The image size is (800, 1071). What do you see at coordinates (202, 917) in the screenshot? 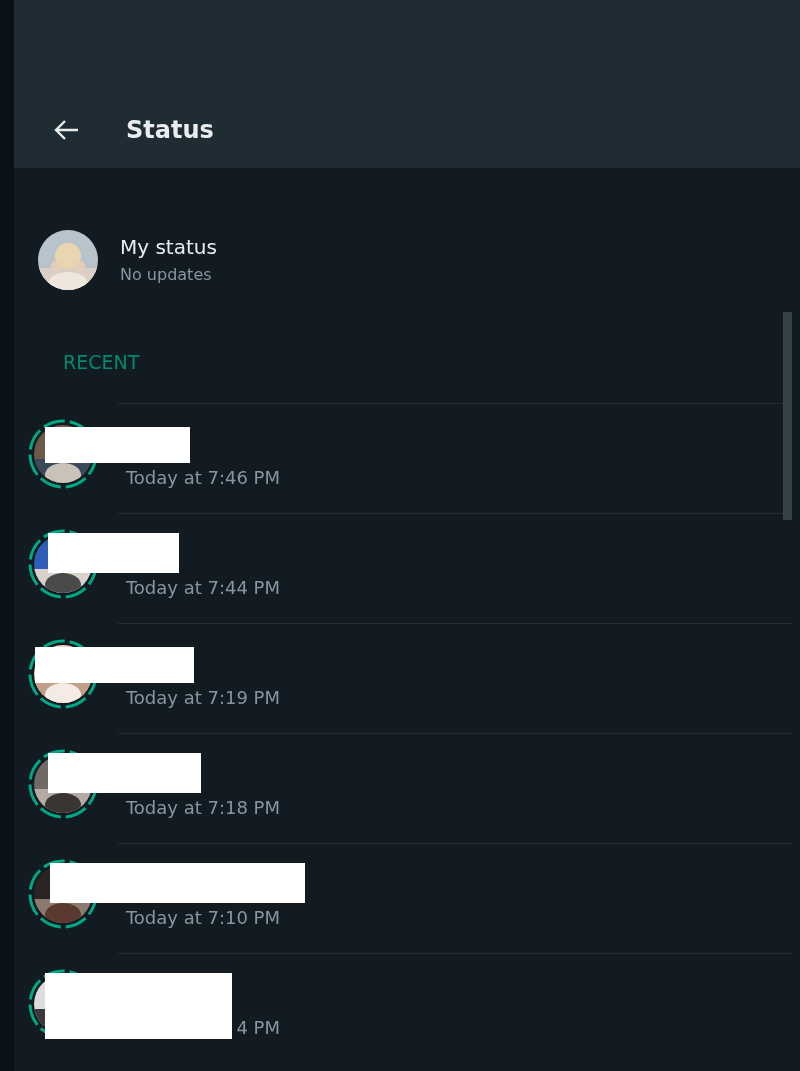
I see `status-time: Today at 7:10 PM` at bounding box center [202, 917].